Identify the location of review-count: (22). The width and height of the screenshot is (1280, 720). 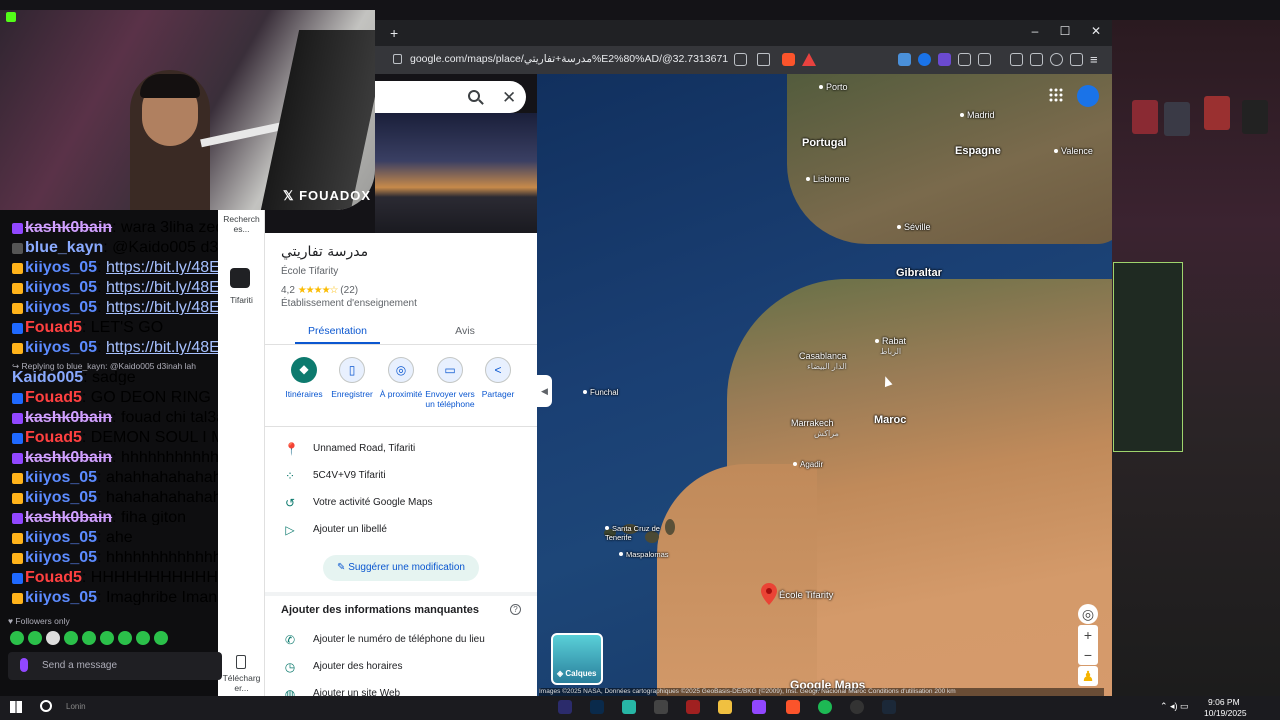
(349, 290).